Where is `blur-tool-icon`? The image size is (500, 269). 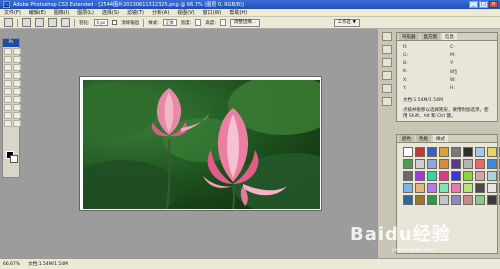 blur-tool-icon is located at coordinates (8, 99).